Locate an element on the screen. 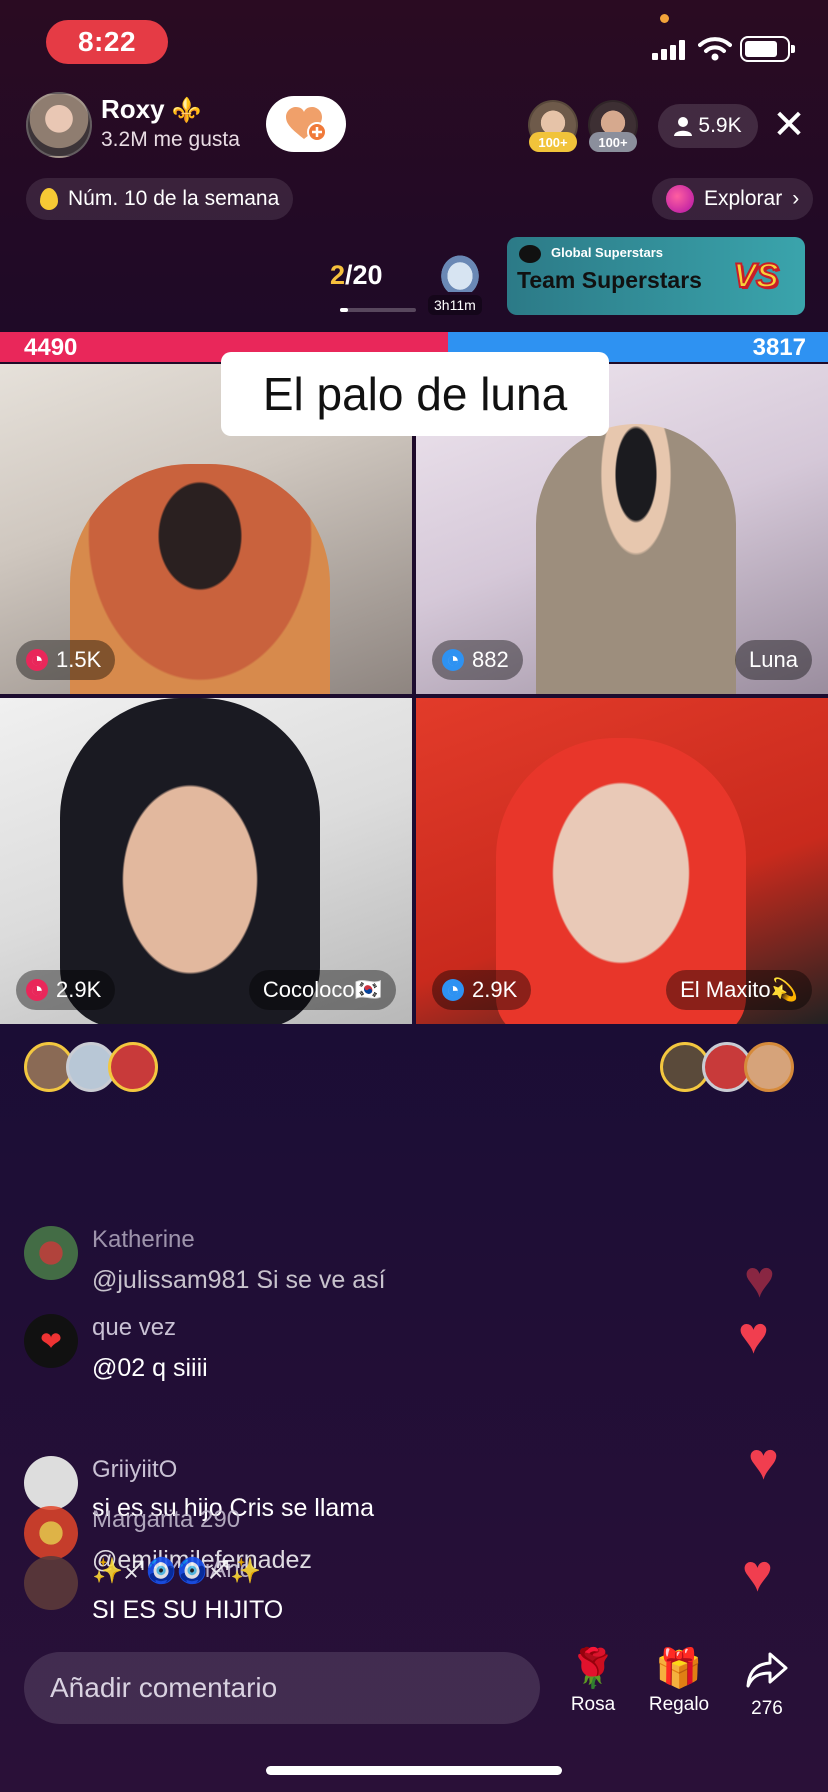  banner-title: Team Superstars is located at coordinates (609, 280).